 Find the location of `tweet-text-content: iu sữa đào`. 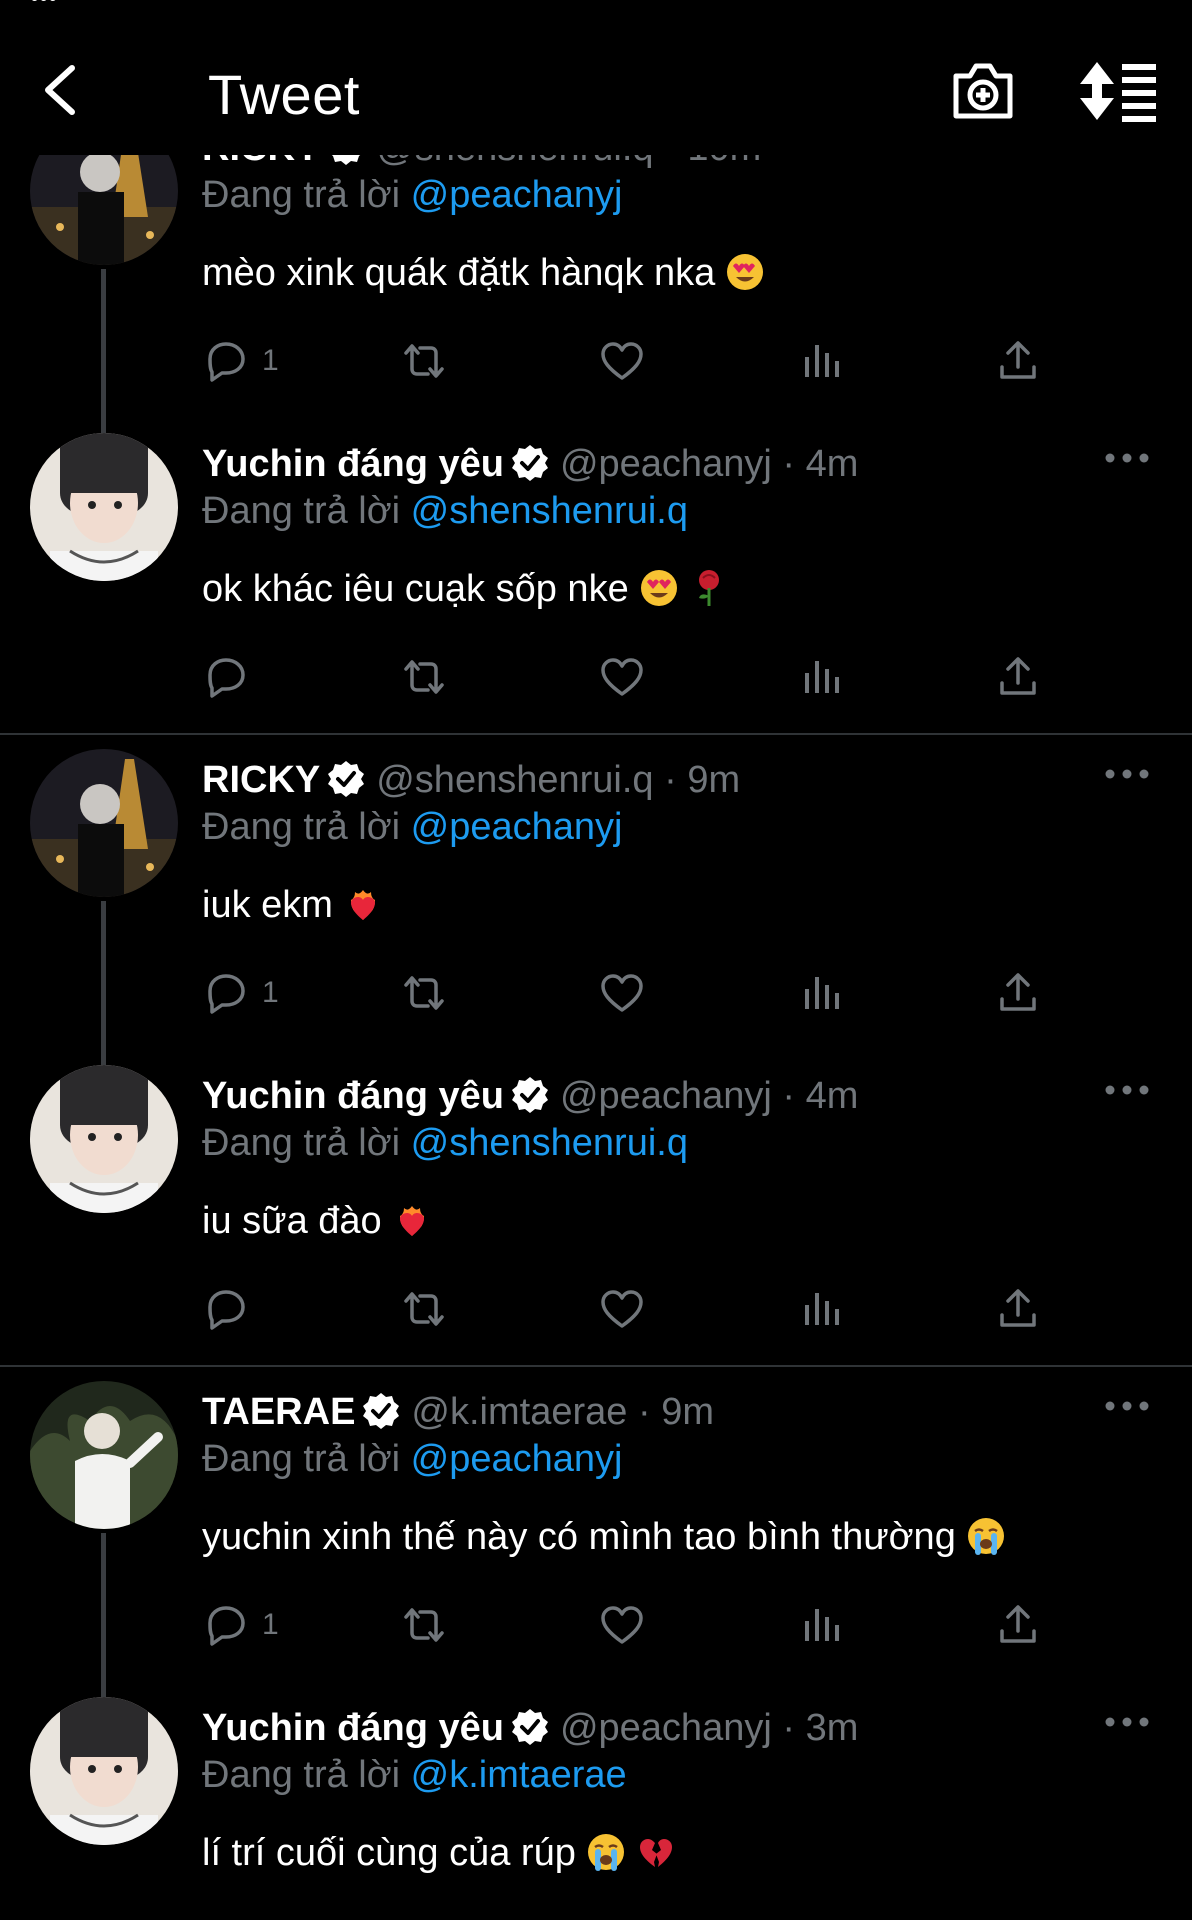

tweet-text-content: iu sữa đào is located at coordinates (292, 1221).